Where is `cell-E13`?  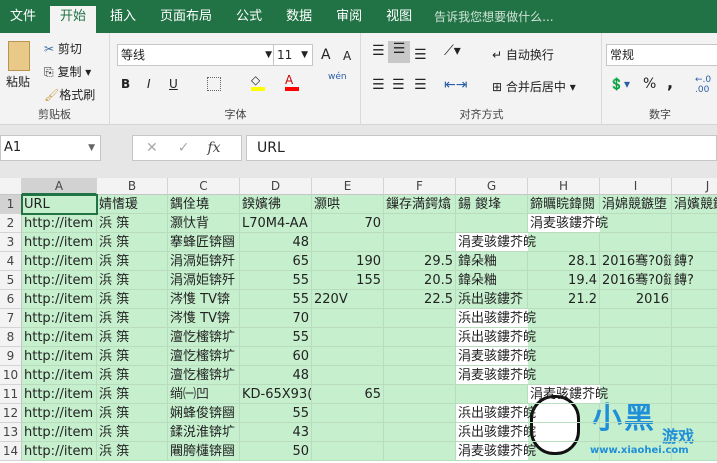
cell-E13 is located at coordinates (348, 432).